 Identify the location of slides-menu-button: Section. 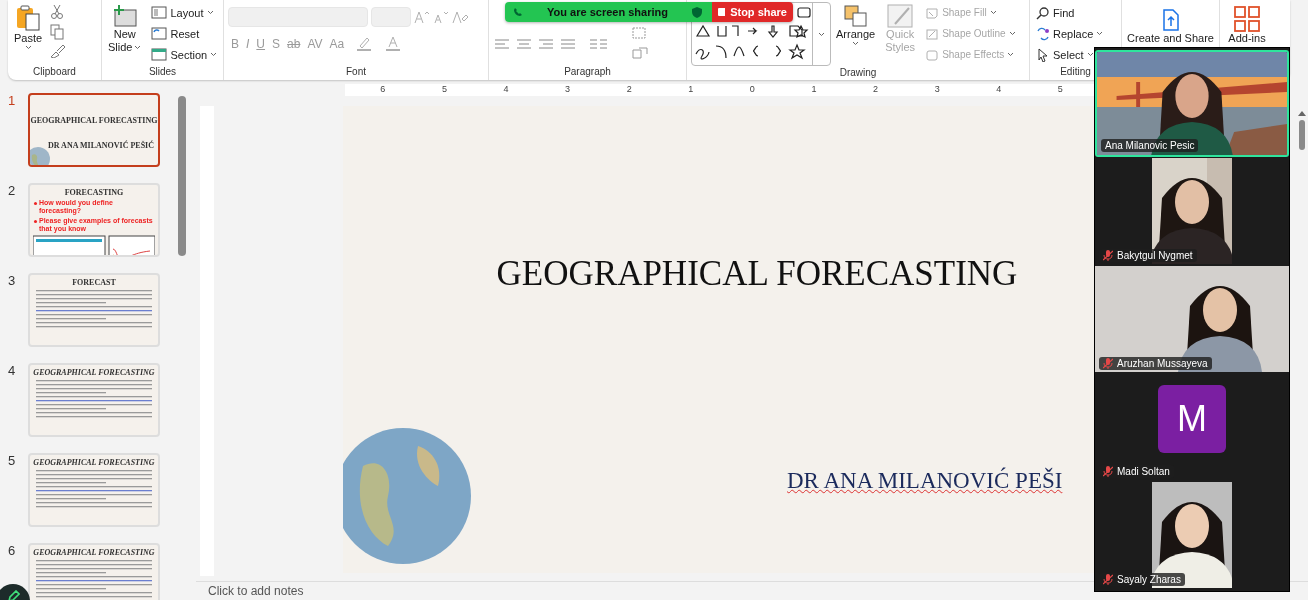
(184, 54).